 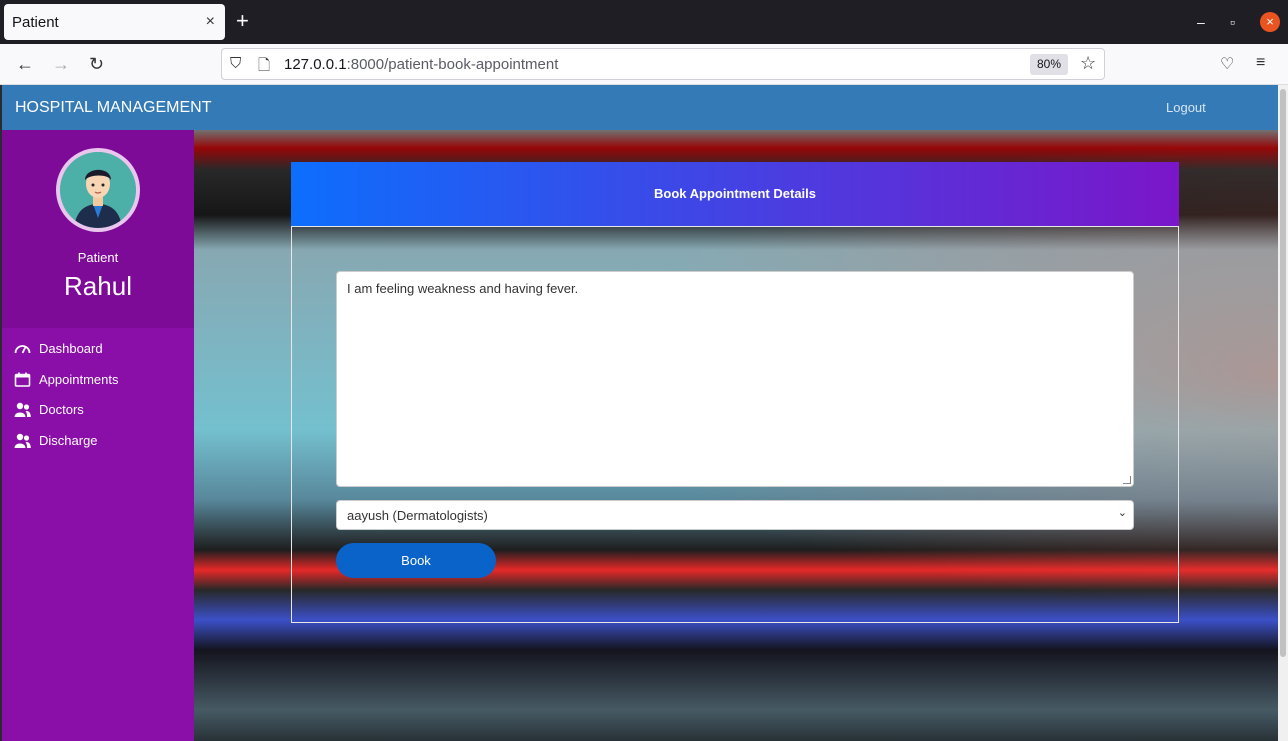 I want to click on menu-icon: ≡, so click(x=1260, y=63).